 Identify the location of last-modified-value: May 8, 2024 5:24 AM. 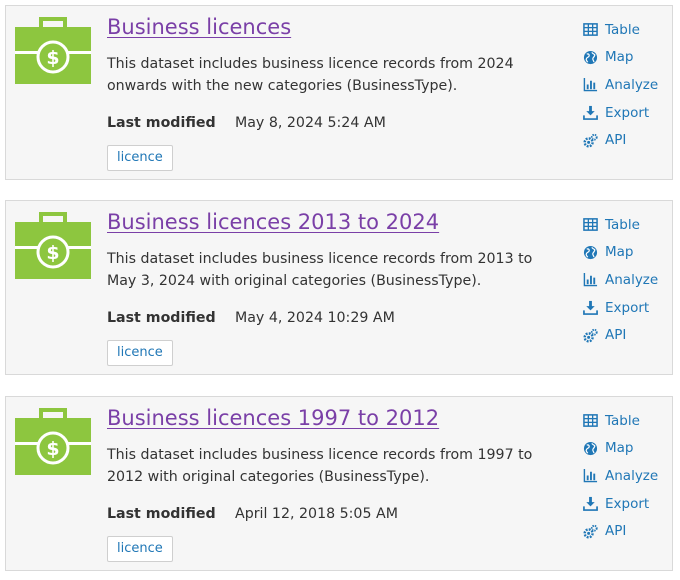
(310, 123).